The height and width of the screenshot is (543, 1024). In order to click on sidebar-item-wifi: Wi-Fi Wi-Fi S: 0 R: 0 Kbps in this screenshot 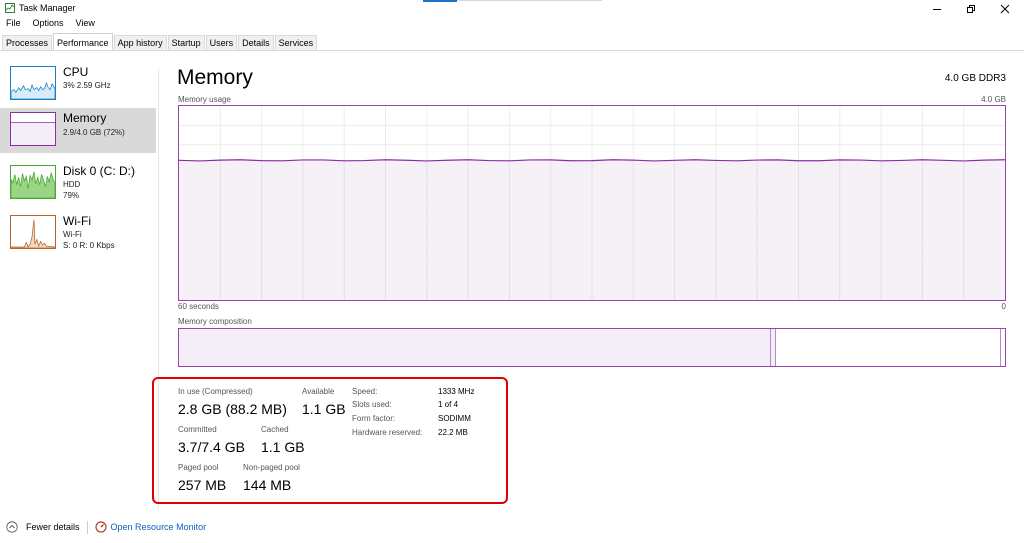, I will do `click(78, 234)`.